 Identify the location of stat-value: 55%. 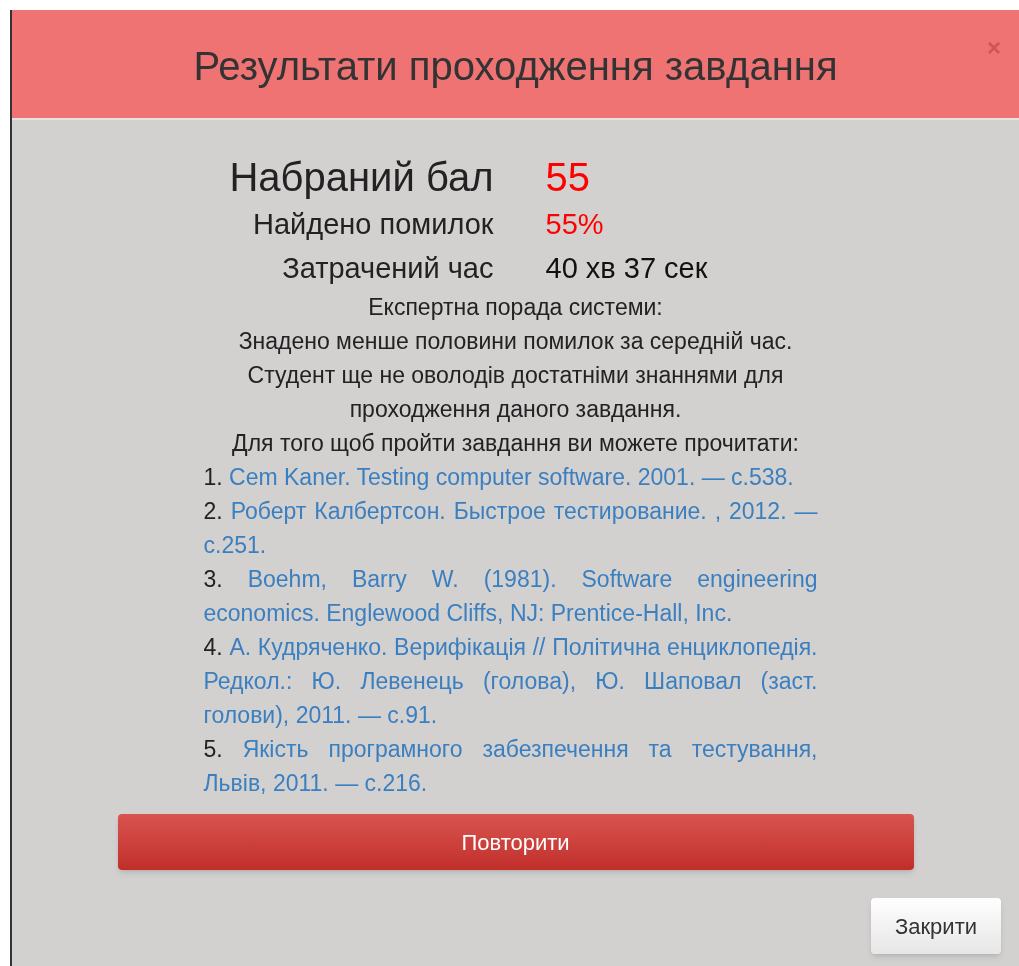
(574, 224).